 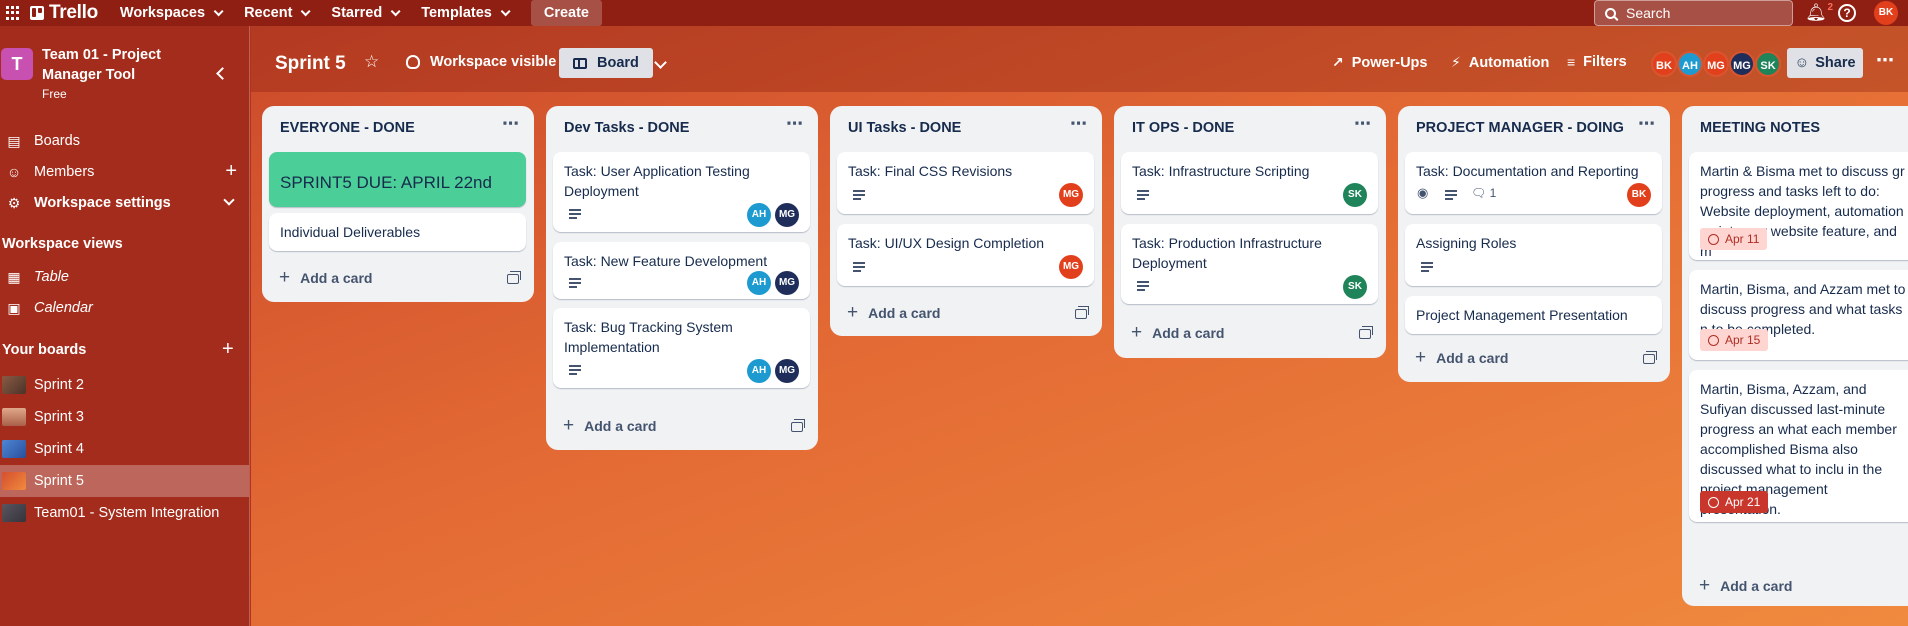 What do you see at coordinates (1768, 64) in the screenshot?
I see `member-avatar: SK` at bounding box center [1768, 64].